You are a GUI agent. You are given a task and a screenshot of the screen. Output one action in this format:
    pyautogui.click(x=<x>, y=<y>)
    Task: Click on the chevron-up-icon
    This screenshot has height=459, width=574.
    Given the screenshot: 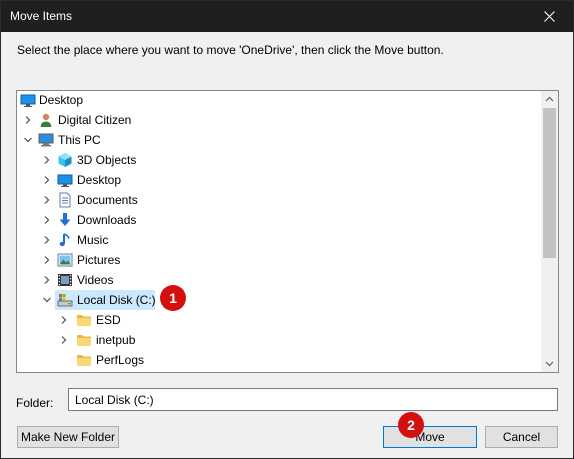 What is the action you would take?
    pyautogui.click(x=549, y=99)
    